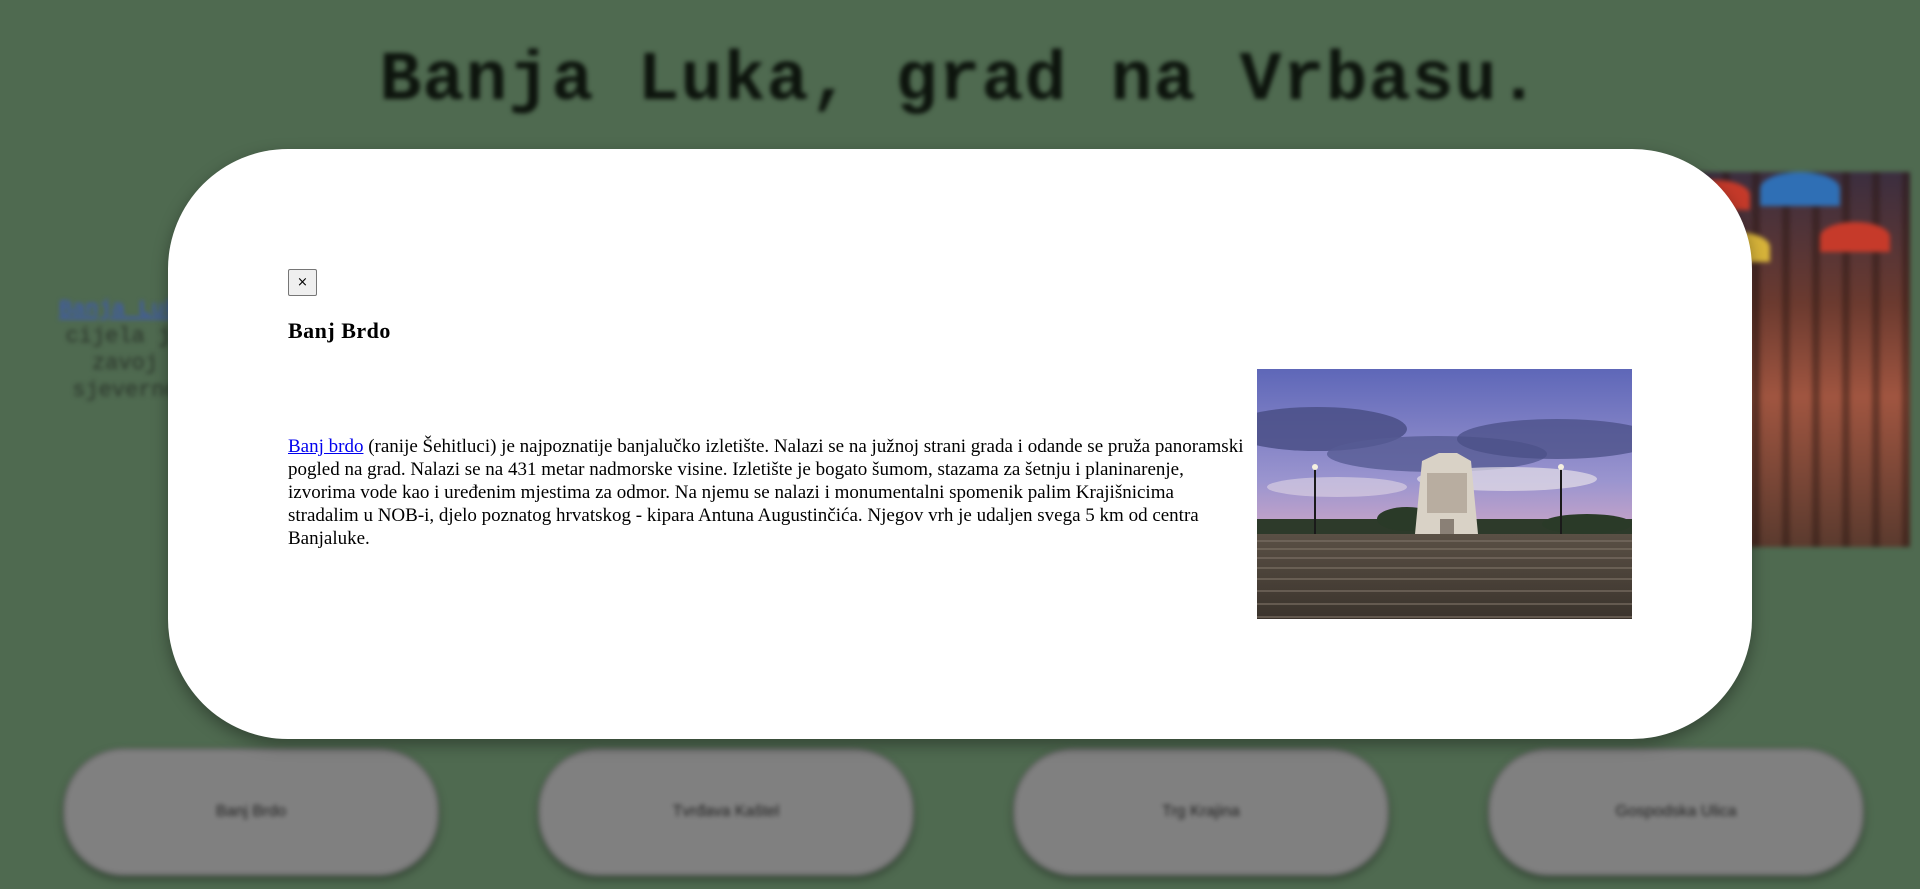 This screenshot has width=1920, height=889. What do you see at coordinates (251, 812) in the screenshot?
I see `button-banj-brdo: Banj Brdo` at bounding box center [251, 812].